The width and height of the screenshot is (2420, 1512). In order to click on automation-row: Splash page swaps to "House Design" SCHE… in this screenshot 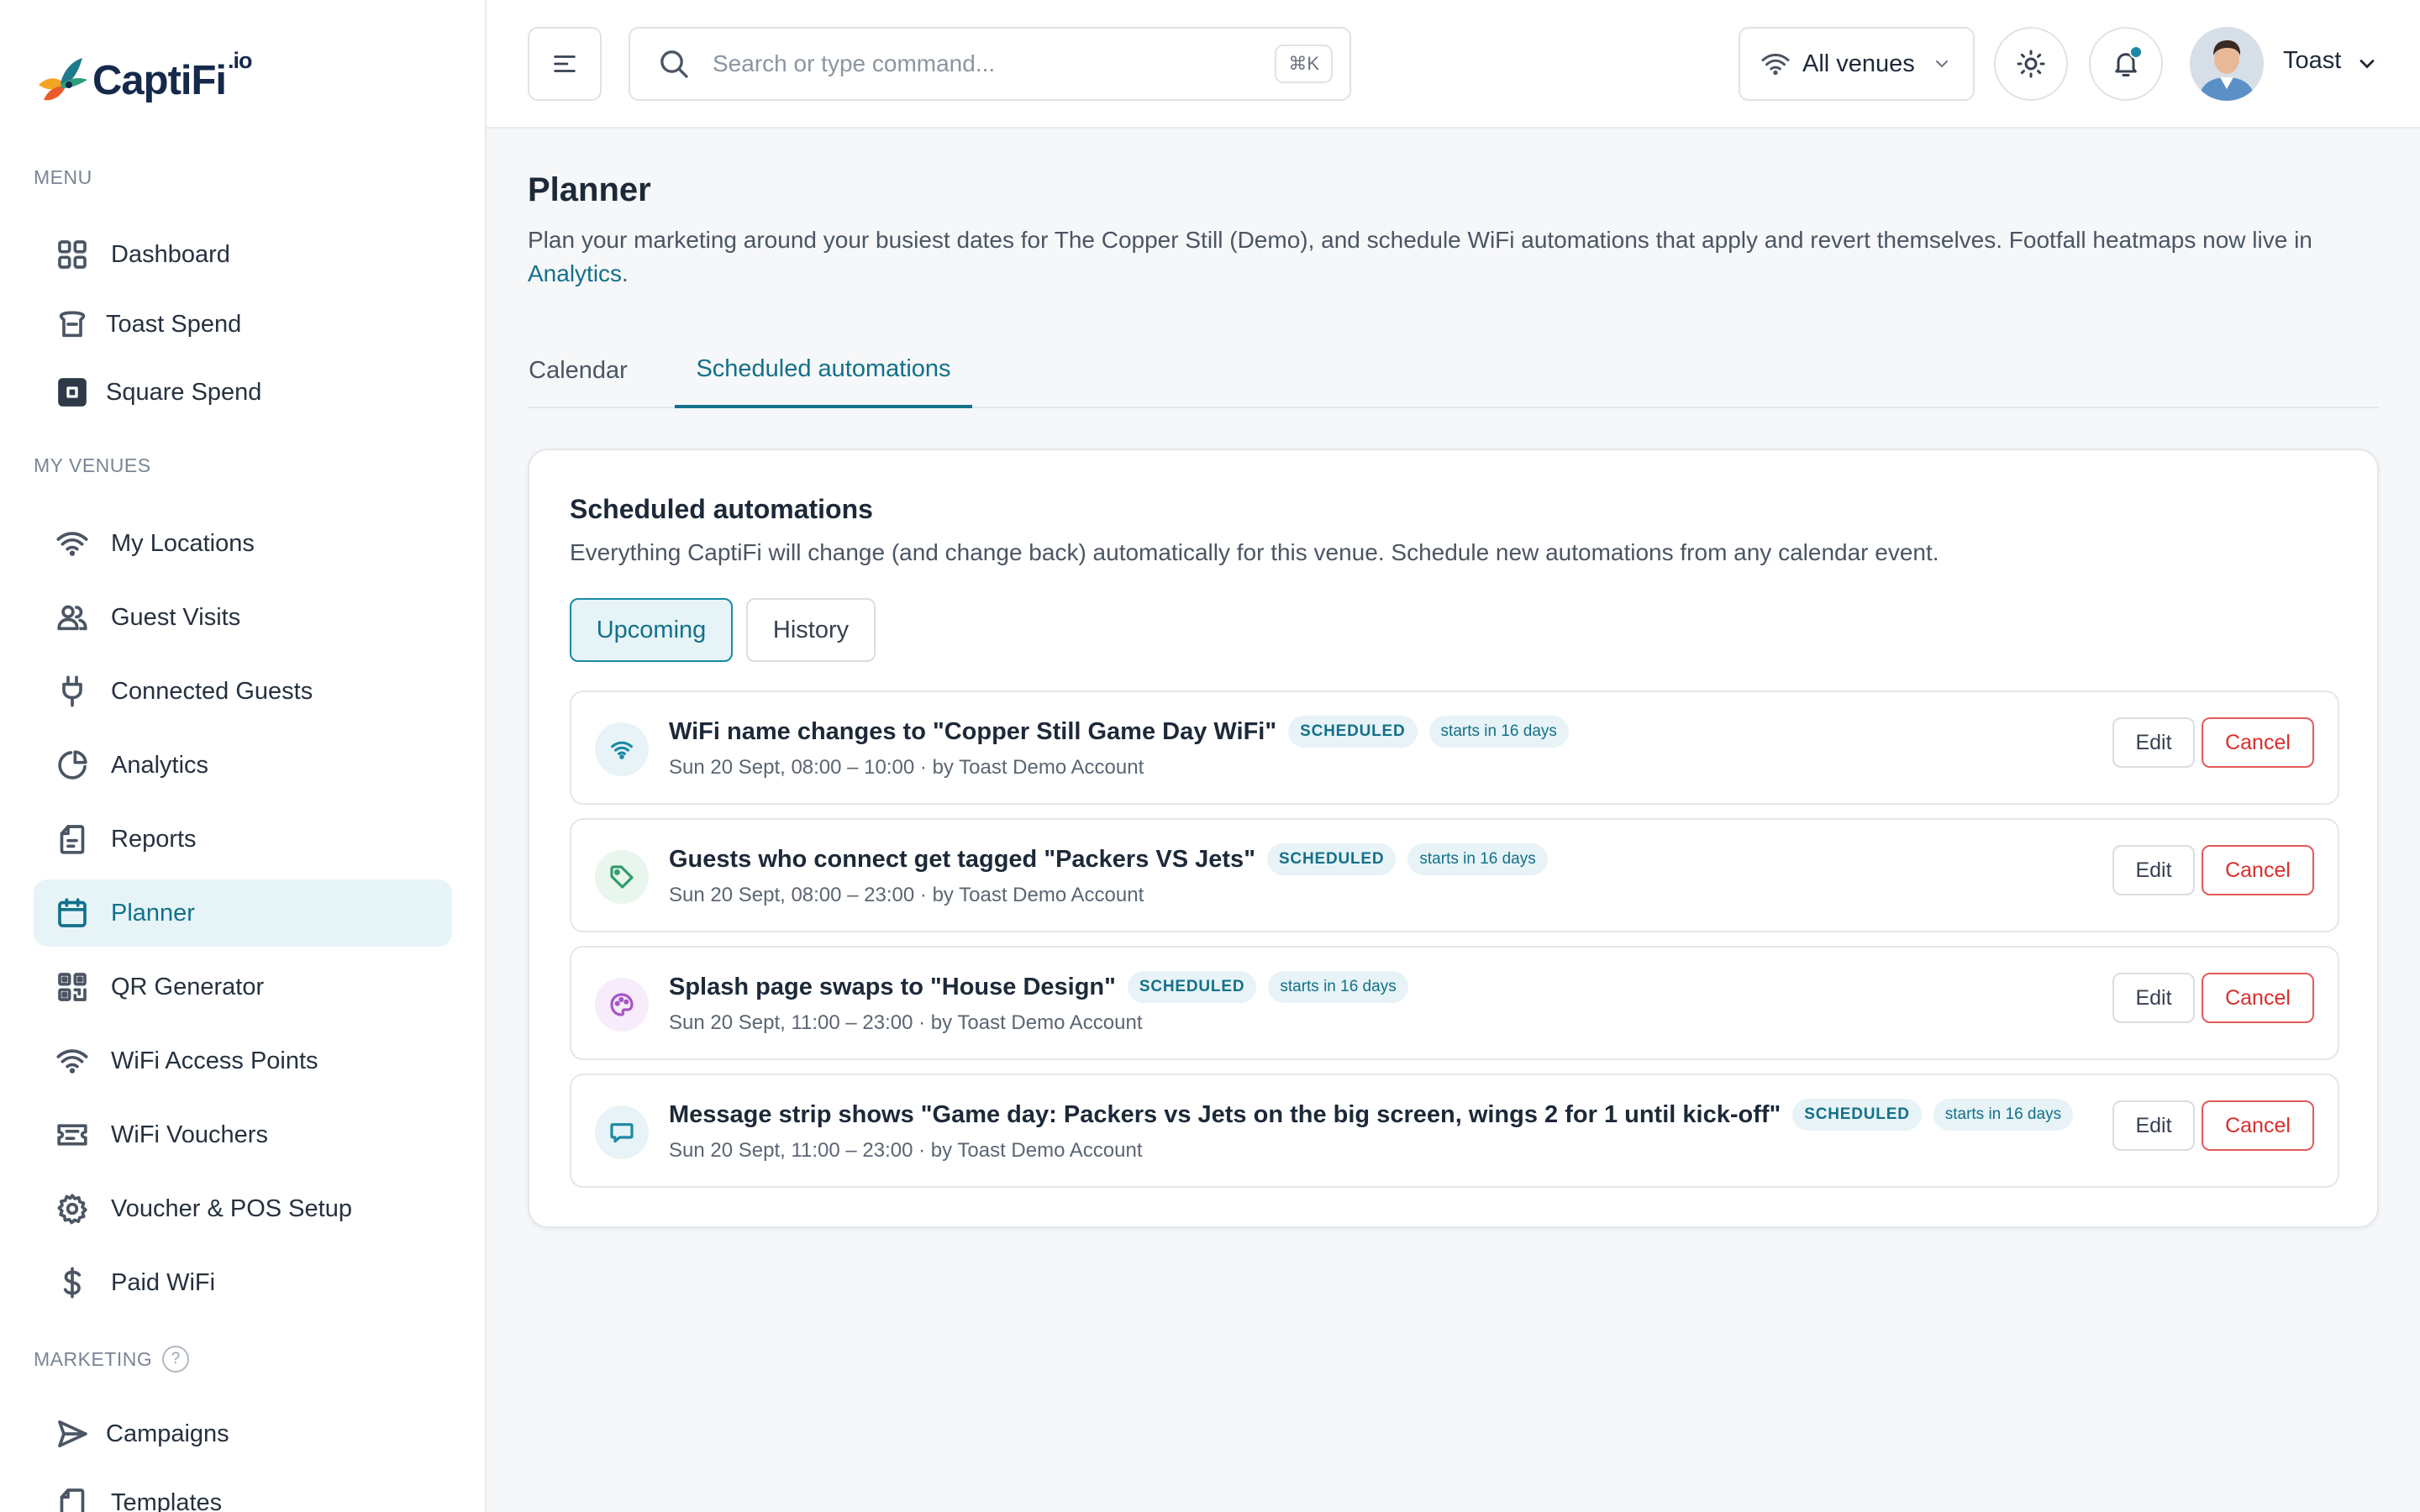, I will do `click(1454, 1003)`.